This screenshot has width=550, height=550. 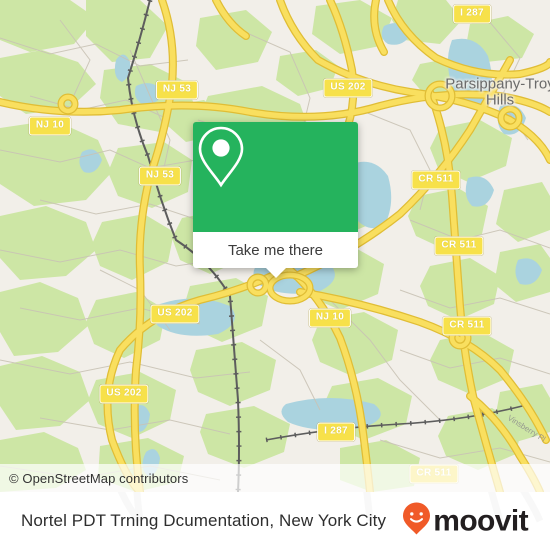 I want to click on moovit-logo: moovit, so click(x=465, y=521).